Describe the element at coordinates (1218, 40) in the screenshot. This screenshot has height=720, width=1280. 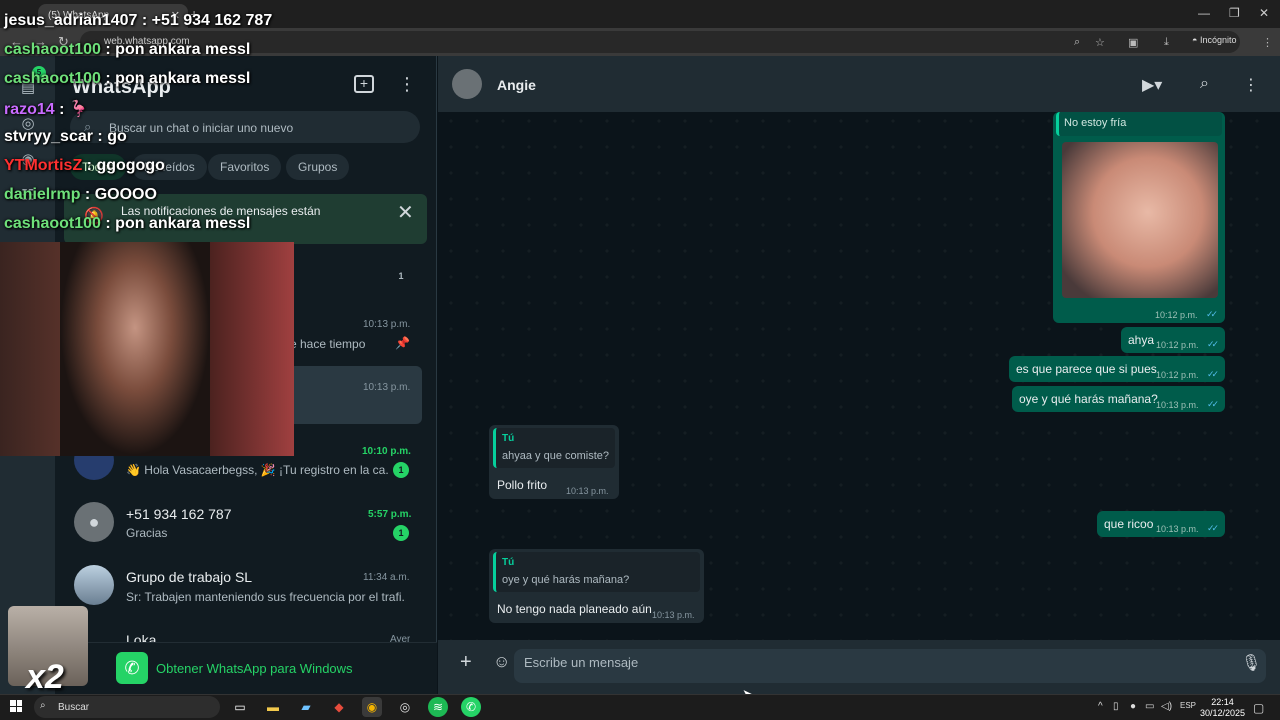
I see `incognito-label: Incógnito` at that location.